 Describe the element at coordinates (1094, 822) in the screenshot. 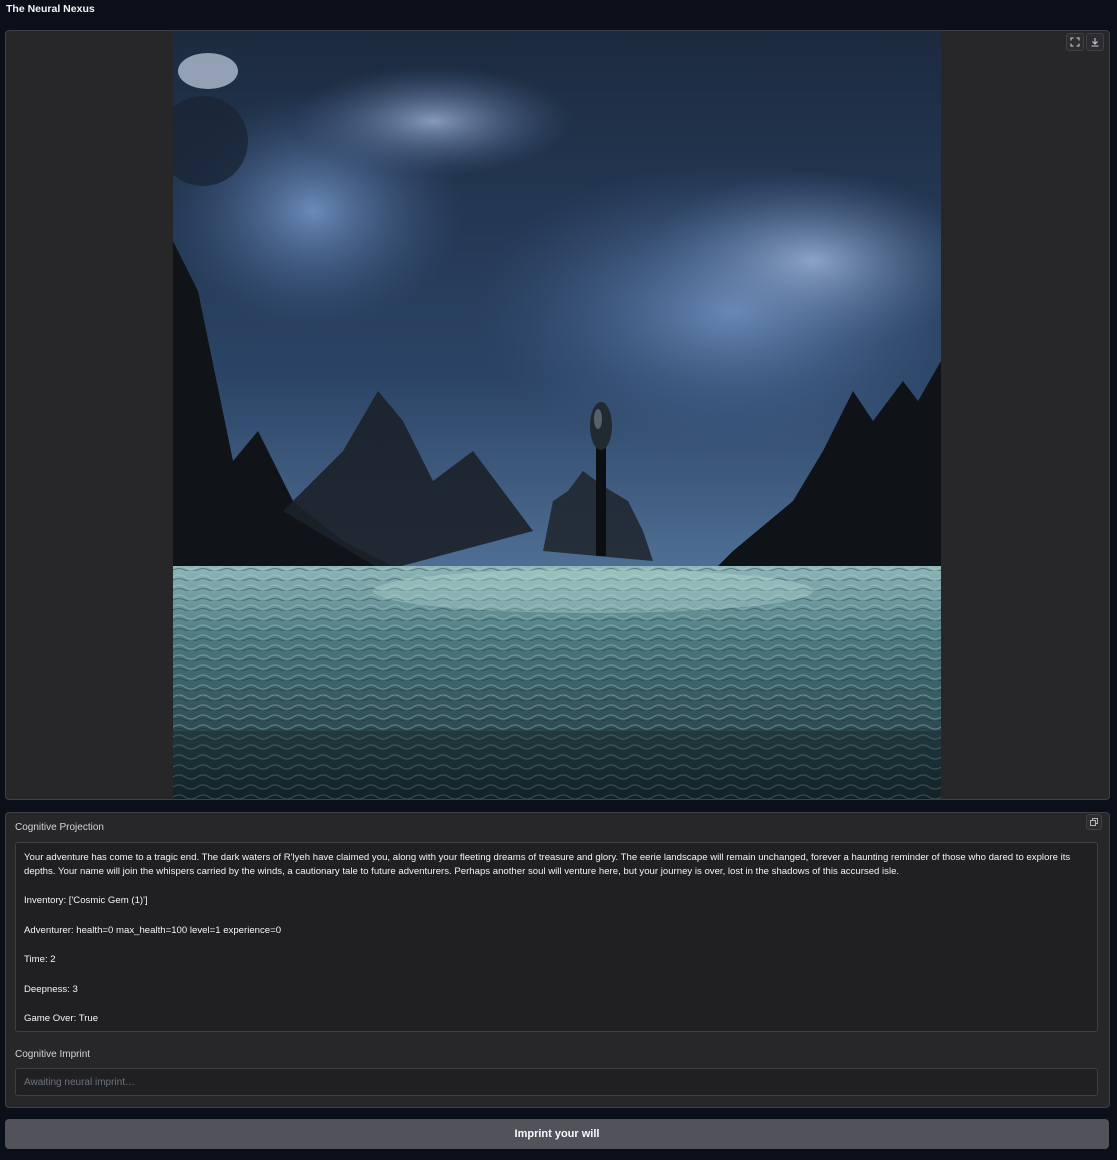

I see `copy-icon` at that location.